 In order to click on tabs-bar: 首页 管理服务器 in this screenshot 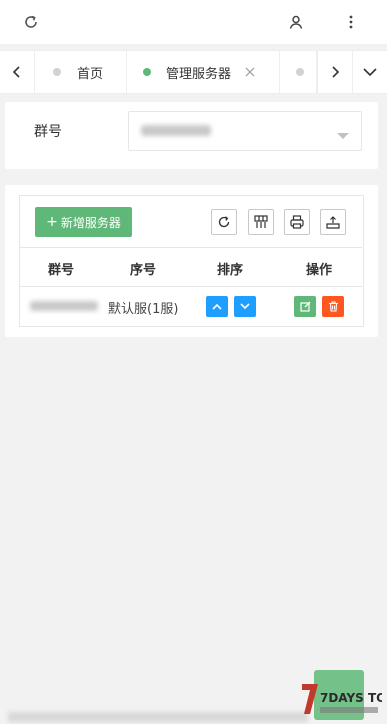, I will do `click(193, 72)`.